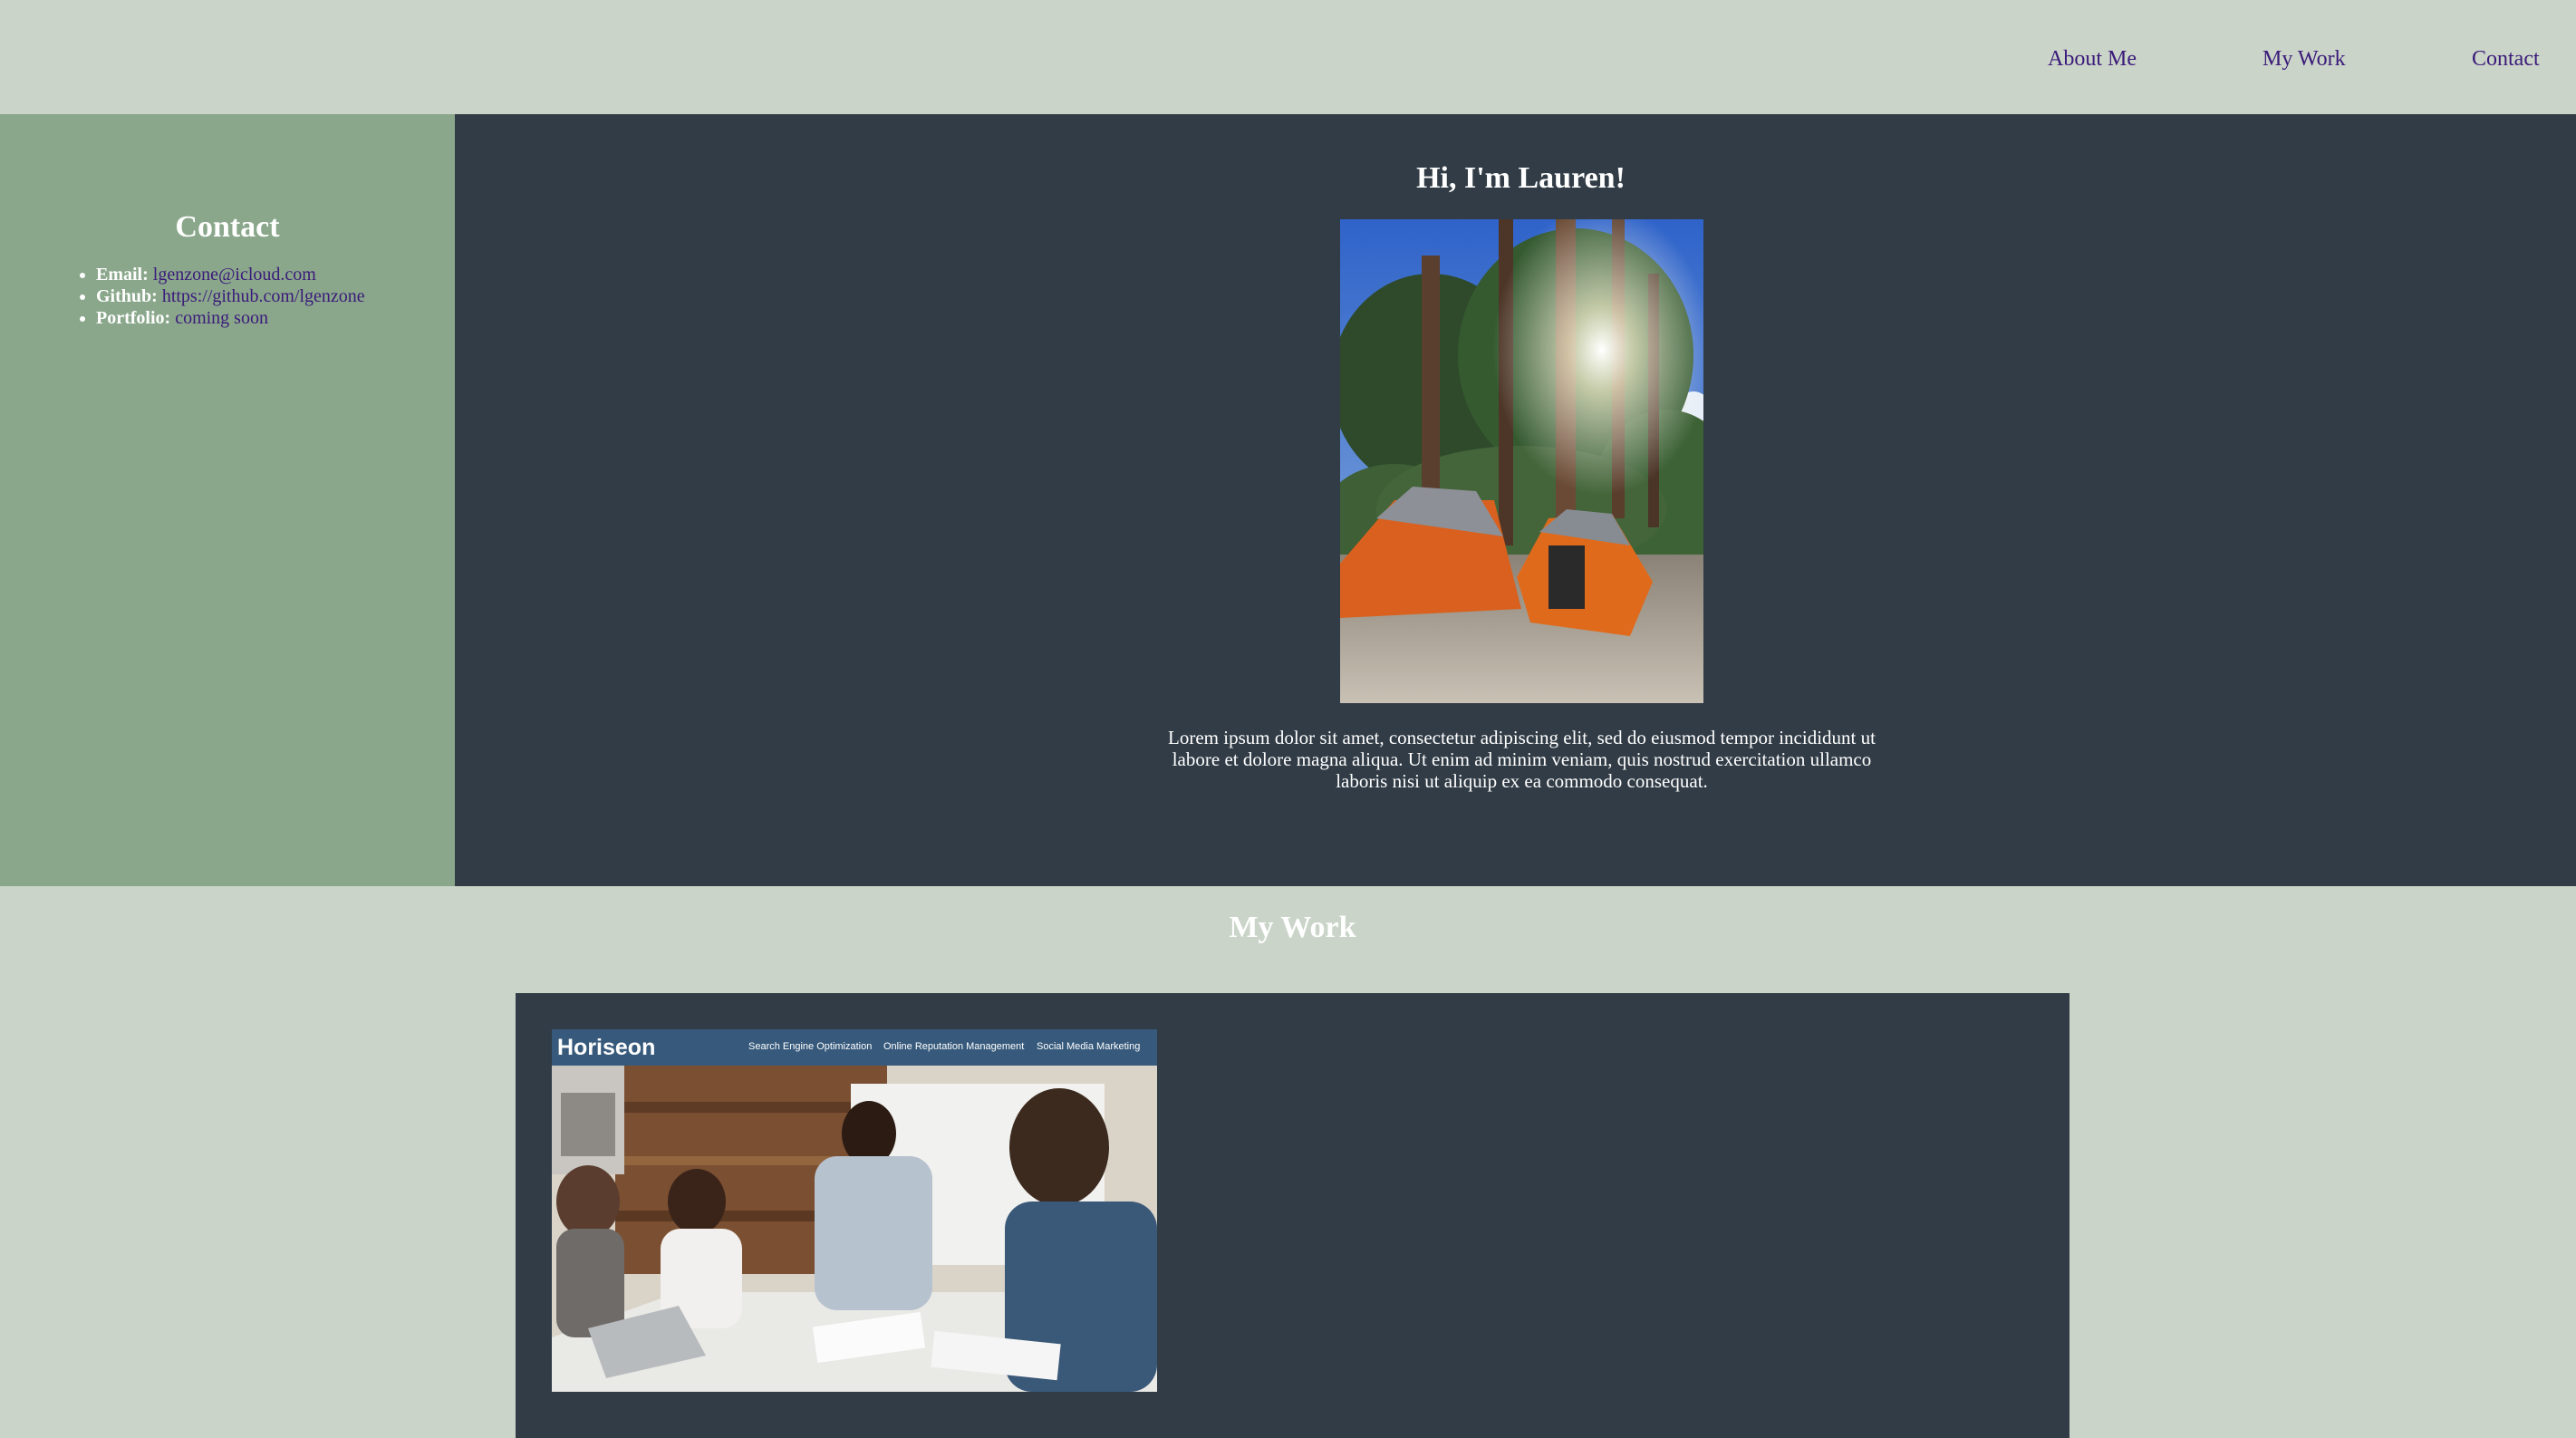  I want to click on contact-item-email: Email: lgenzone@icloud.com, so click(230, 274).